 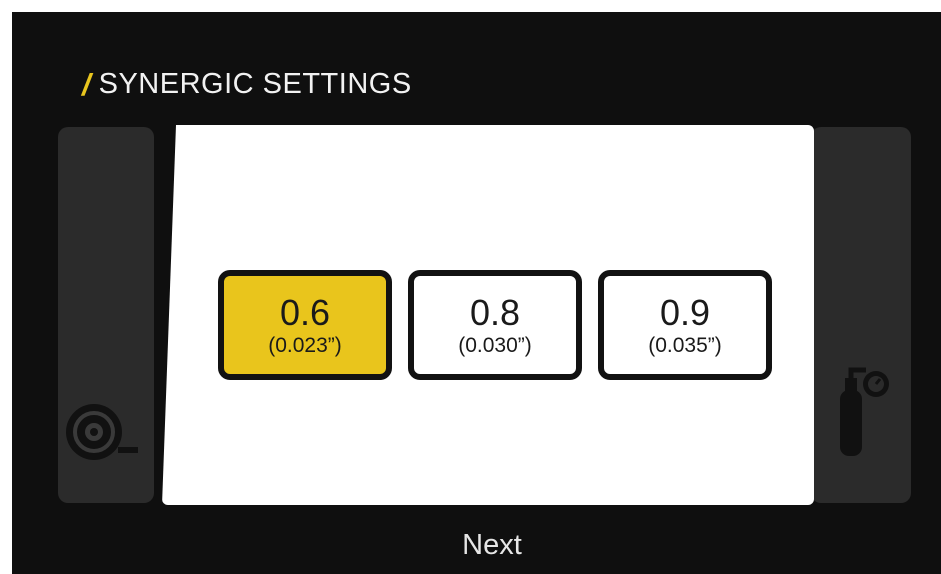 What do you see at coordinates (86, 84) in the screenshot?
I see `title-slash-accent: /` at bounding box center [86, 84].